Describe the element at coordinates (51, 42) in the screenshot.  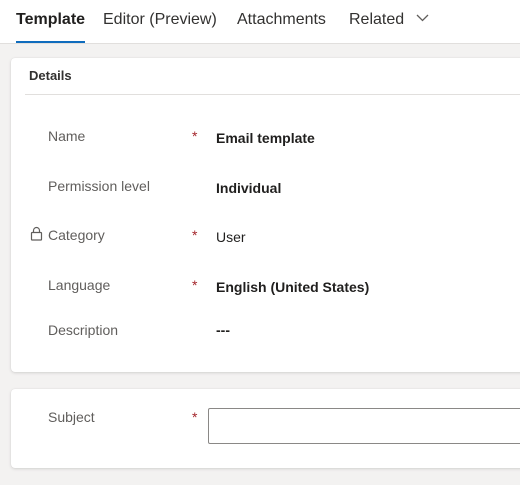
I see `active-tab-indicator` at that location.